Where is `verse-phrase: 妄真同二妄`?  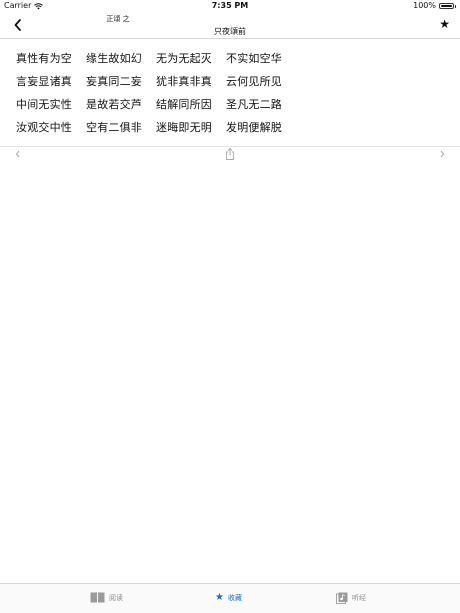
verse-phrase: 妄真同二妄 is located at coordinates (114, 81).